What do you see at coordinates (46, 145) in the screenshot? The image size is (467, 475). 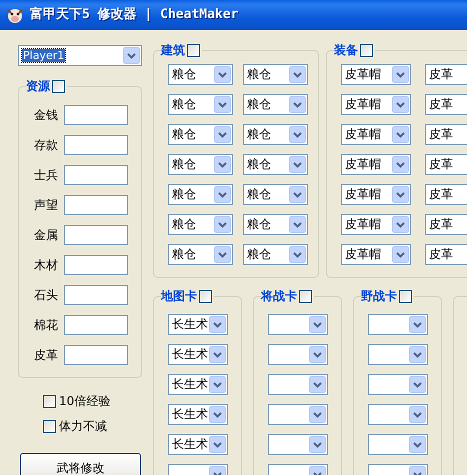 I see `field-label: 存款` at bounding box center [46, 145].